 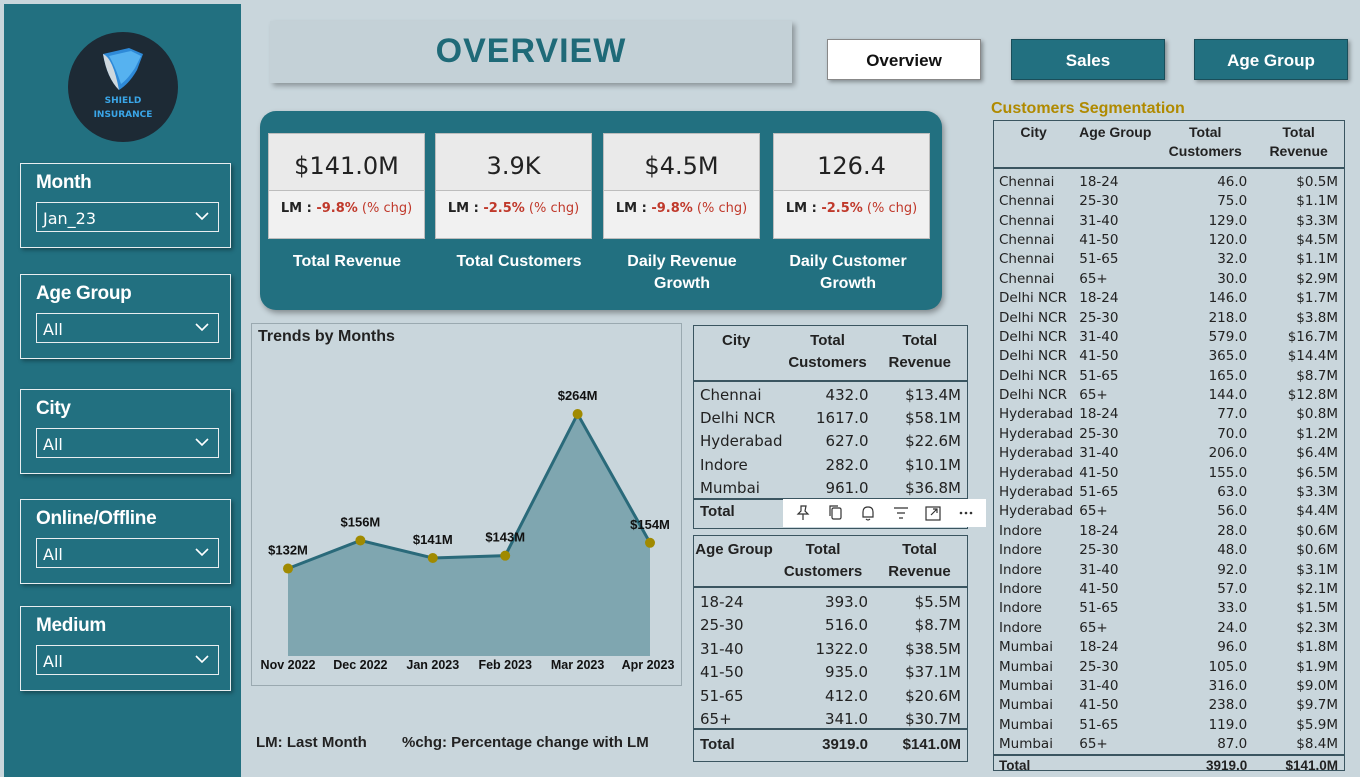 What do you see at coordinates (1099, 550) in the screenshot?
I see `age-group-cell: 25-30` at bounding box center [1099, 550].